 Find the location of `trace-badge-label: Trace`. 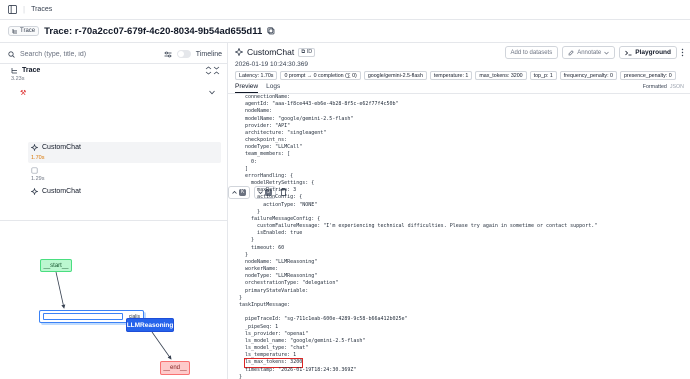

trace-badge-label: Trace is located at coordinates (28, 31).